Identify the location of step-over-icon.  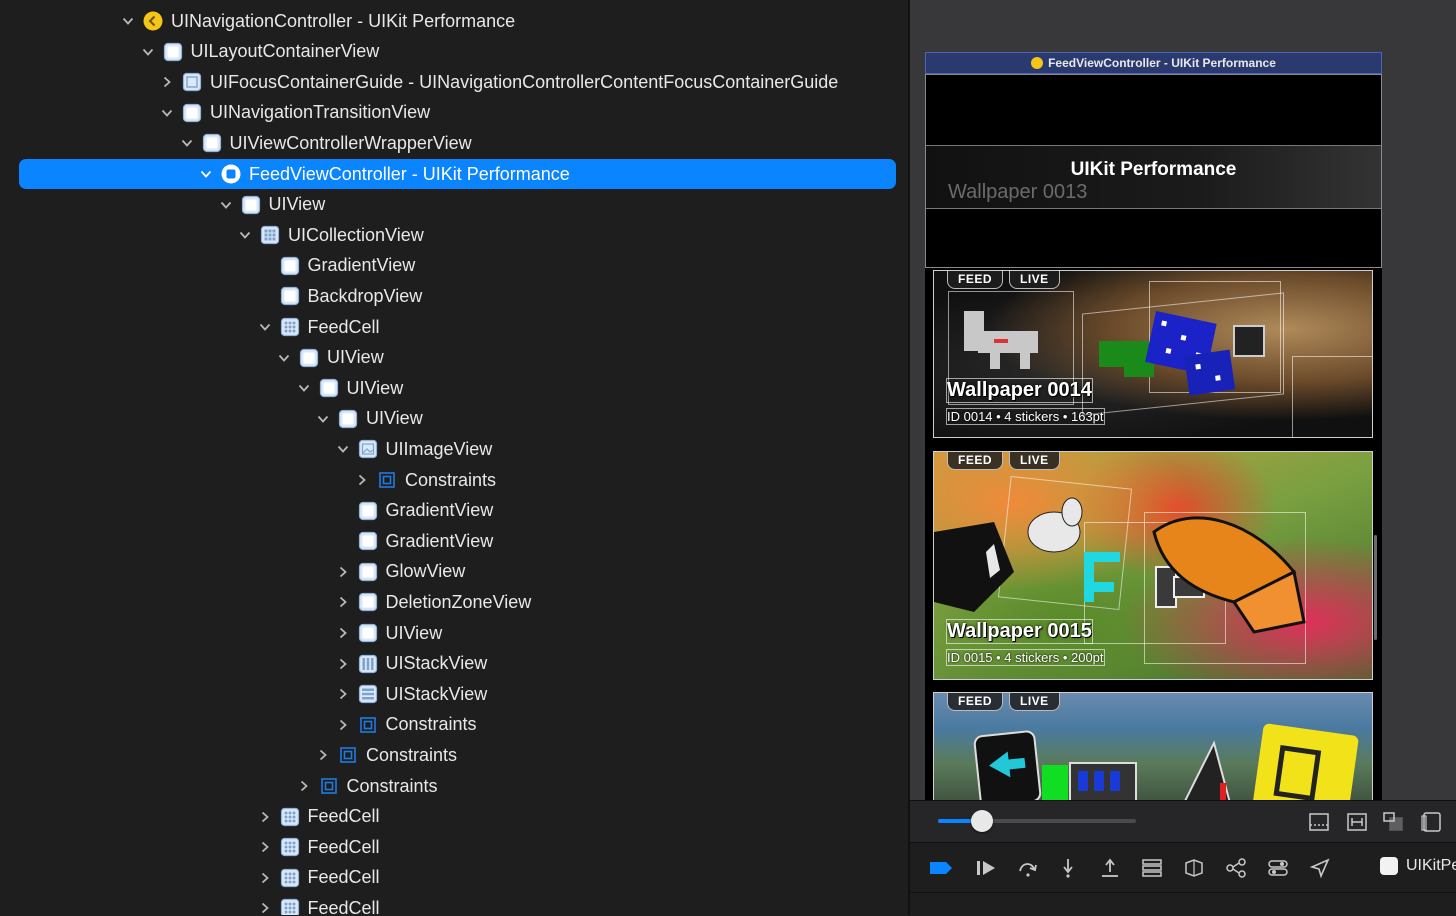
(1028, 868).